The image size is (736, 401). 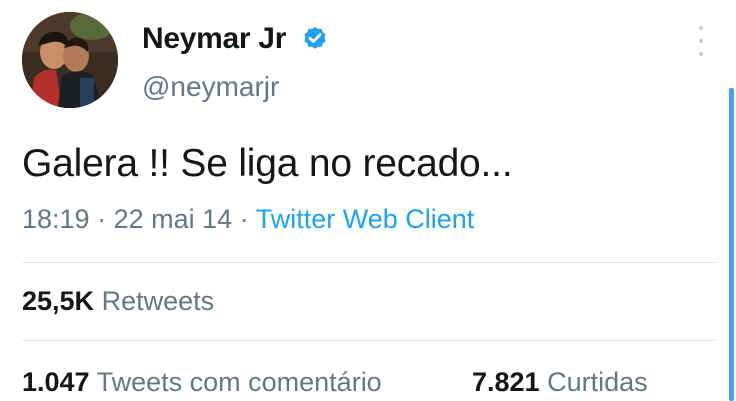 I want to click on retweets-label: Retweets, so click(x=158, y=301).